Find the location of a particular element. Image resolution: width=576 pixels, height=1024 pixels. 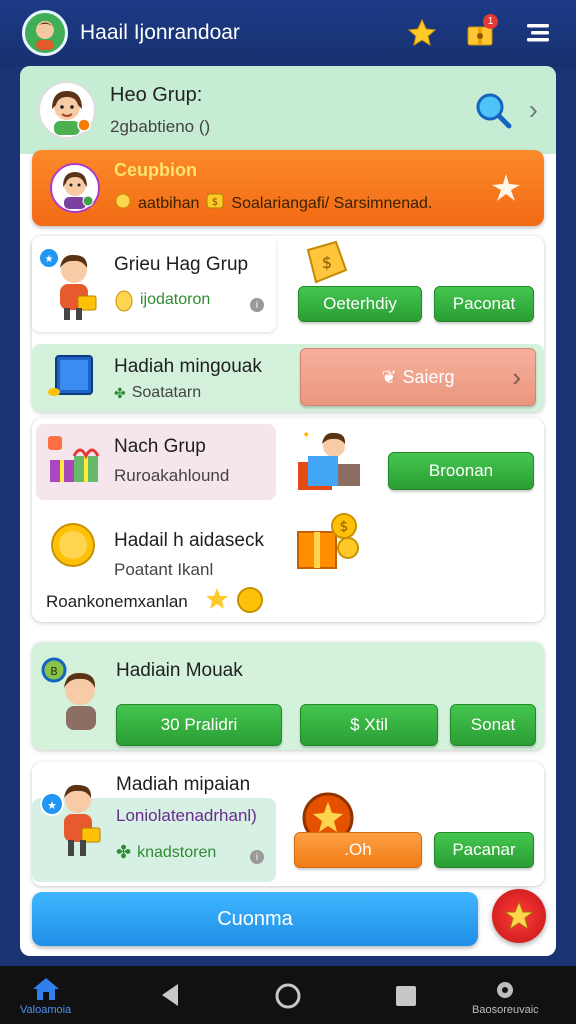

row-subtitle: Ruroakahlound is located at coordinates (172, 475).